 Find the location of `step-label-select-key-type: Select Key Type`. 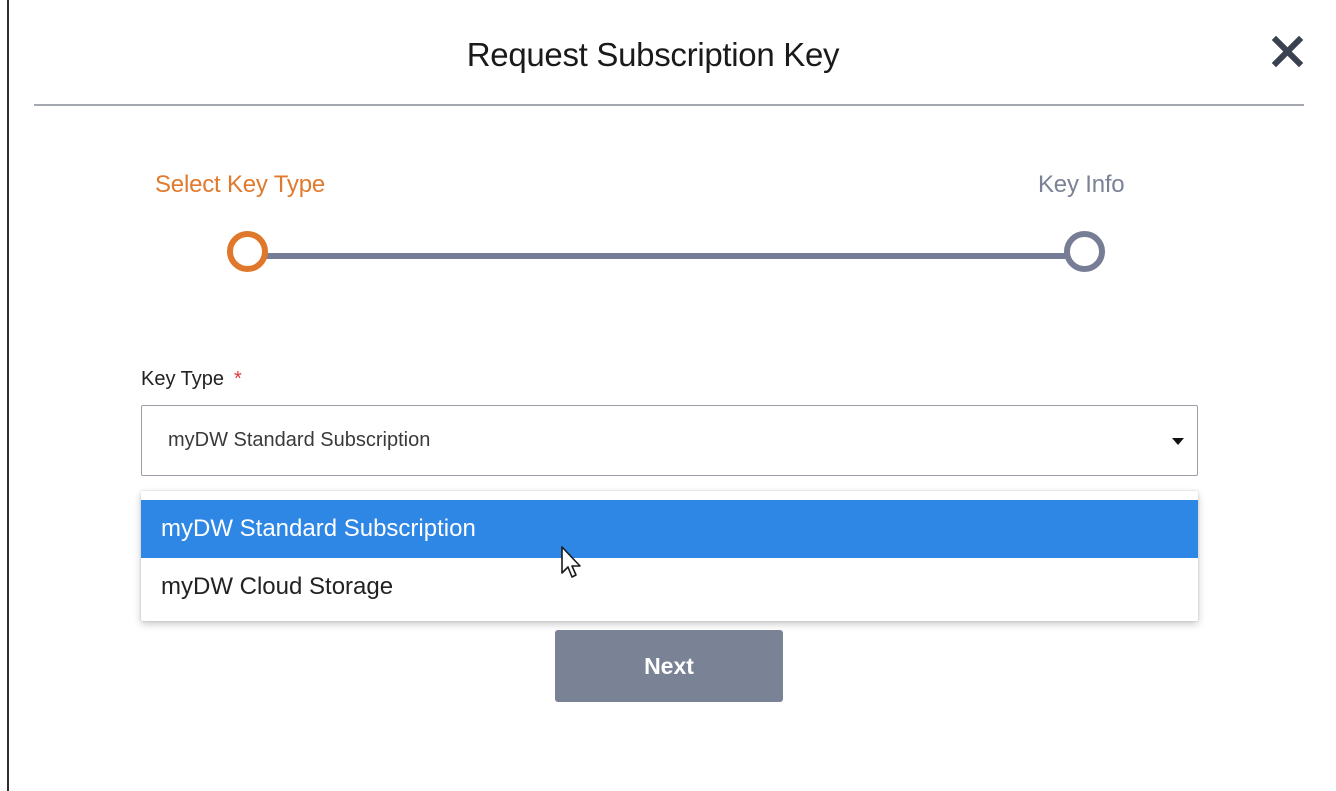

step-label-select-key-type: Select Key Type is located at coordinates (240, 184).